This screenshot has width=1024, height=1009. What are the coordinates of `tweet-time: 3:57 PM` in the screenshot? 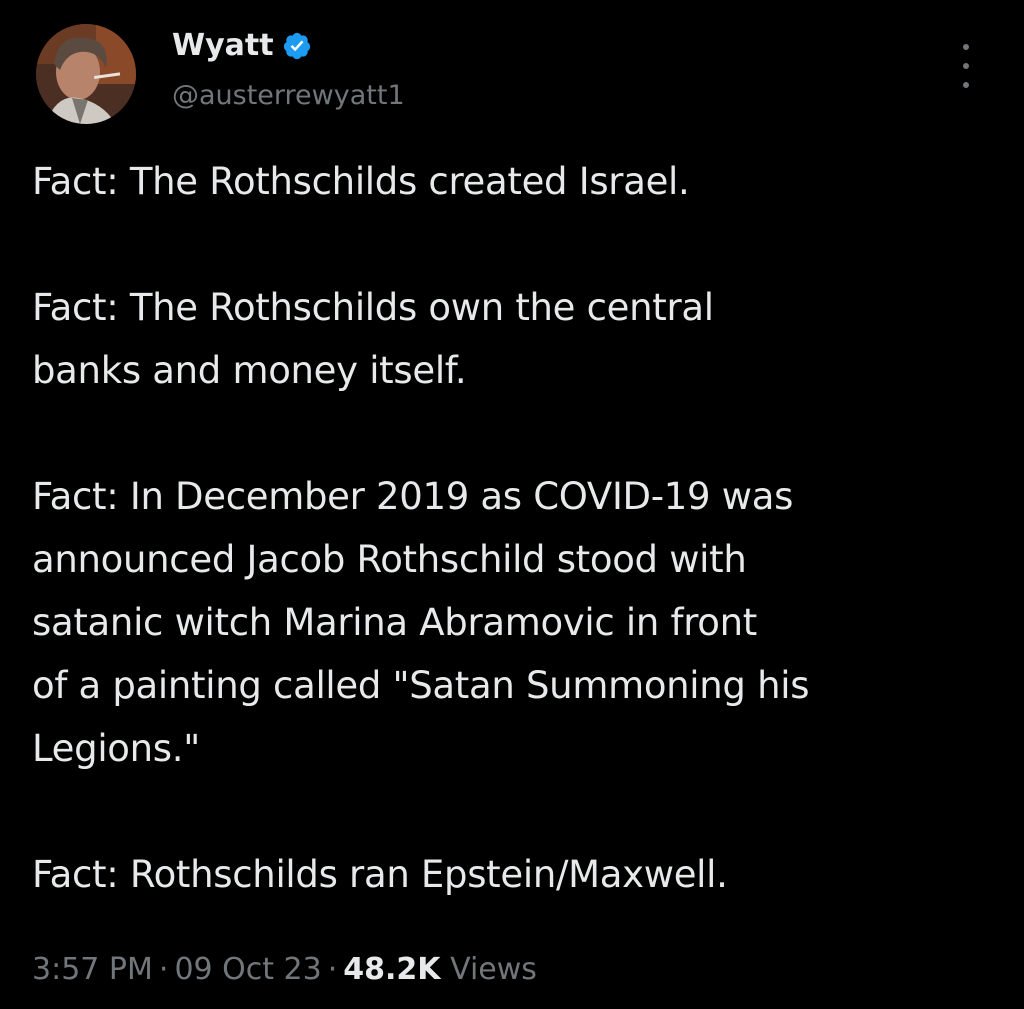 It's located at (92, 969).